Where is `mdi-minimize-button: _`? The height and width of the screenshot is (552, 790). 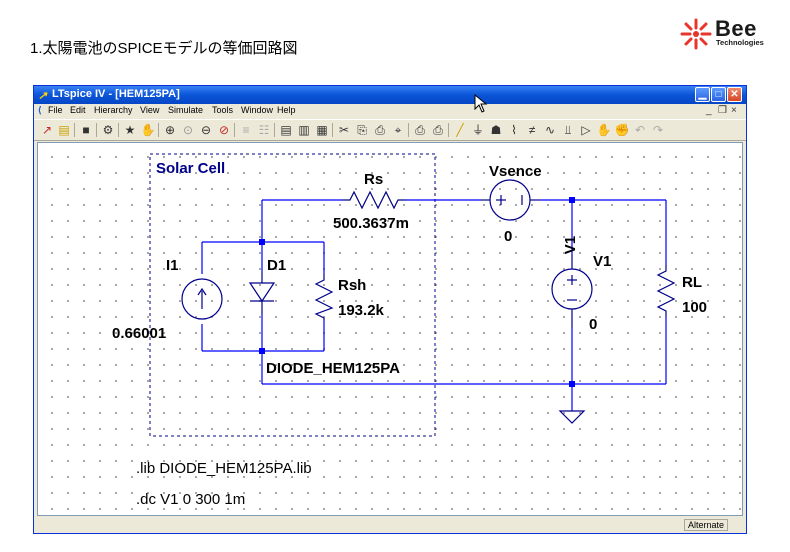 mdi-minimize-button: _ is located at coordinates (709, 110).